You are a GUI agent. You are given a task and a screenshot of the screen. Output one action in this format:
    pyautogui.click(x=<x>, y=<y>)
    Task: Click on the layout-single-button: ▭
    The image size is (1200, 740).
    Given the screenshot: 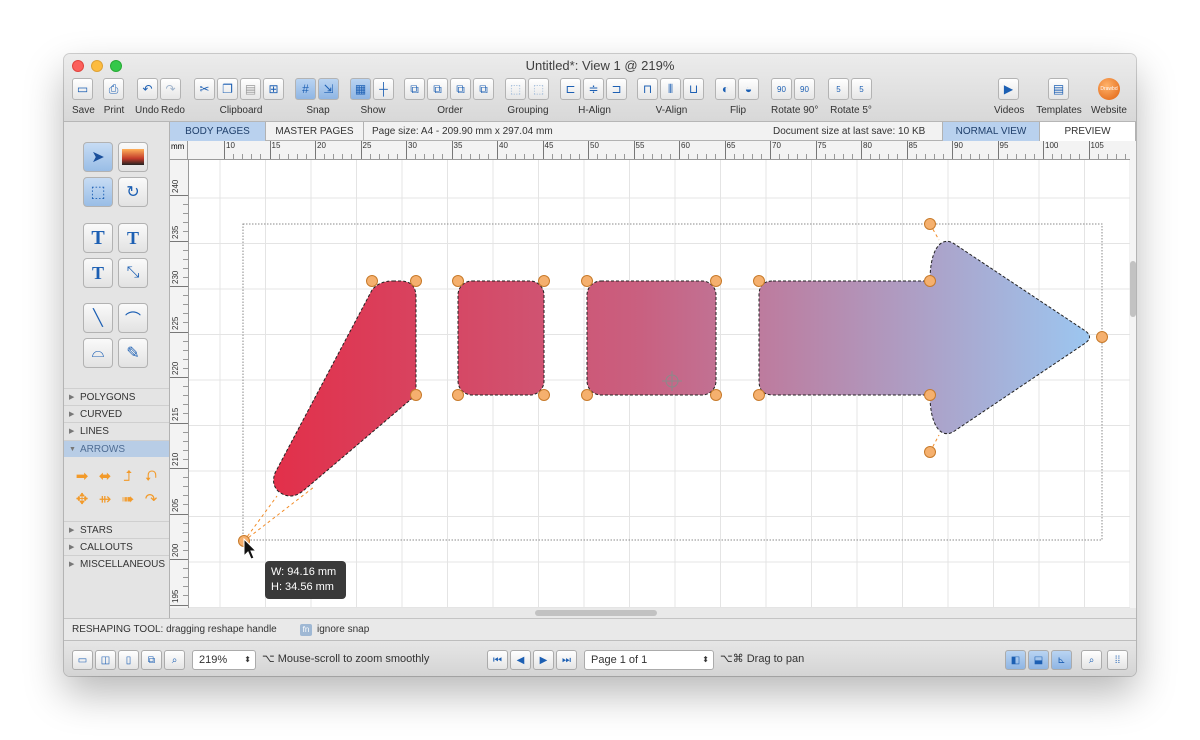 What is the action you would take?
    pyautogui.click(x=82, y=660)
    